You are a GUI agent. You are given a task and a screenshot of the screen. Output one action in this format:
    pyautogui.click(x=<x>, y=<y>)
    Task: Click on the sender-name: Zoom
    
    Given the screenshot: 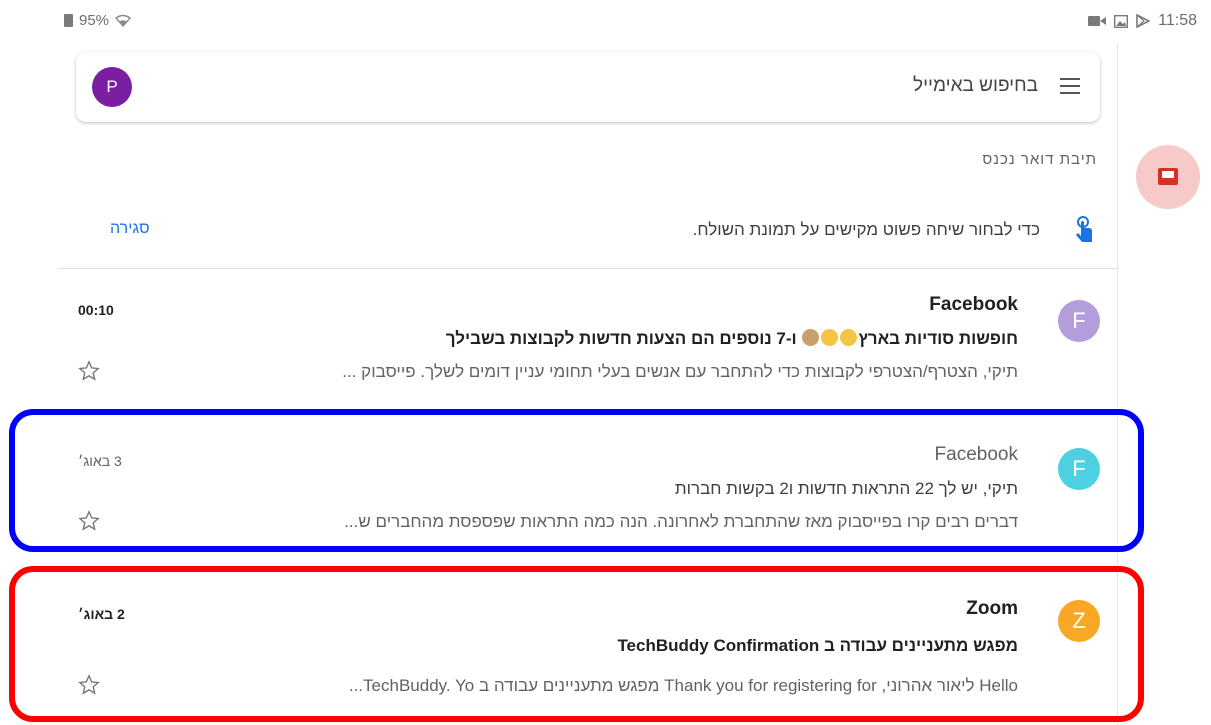 What is the action you would take?
    pyautogui.click(x=992, y=608)
    